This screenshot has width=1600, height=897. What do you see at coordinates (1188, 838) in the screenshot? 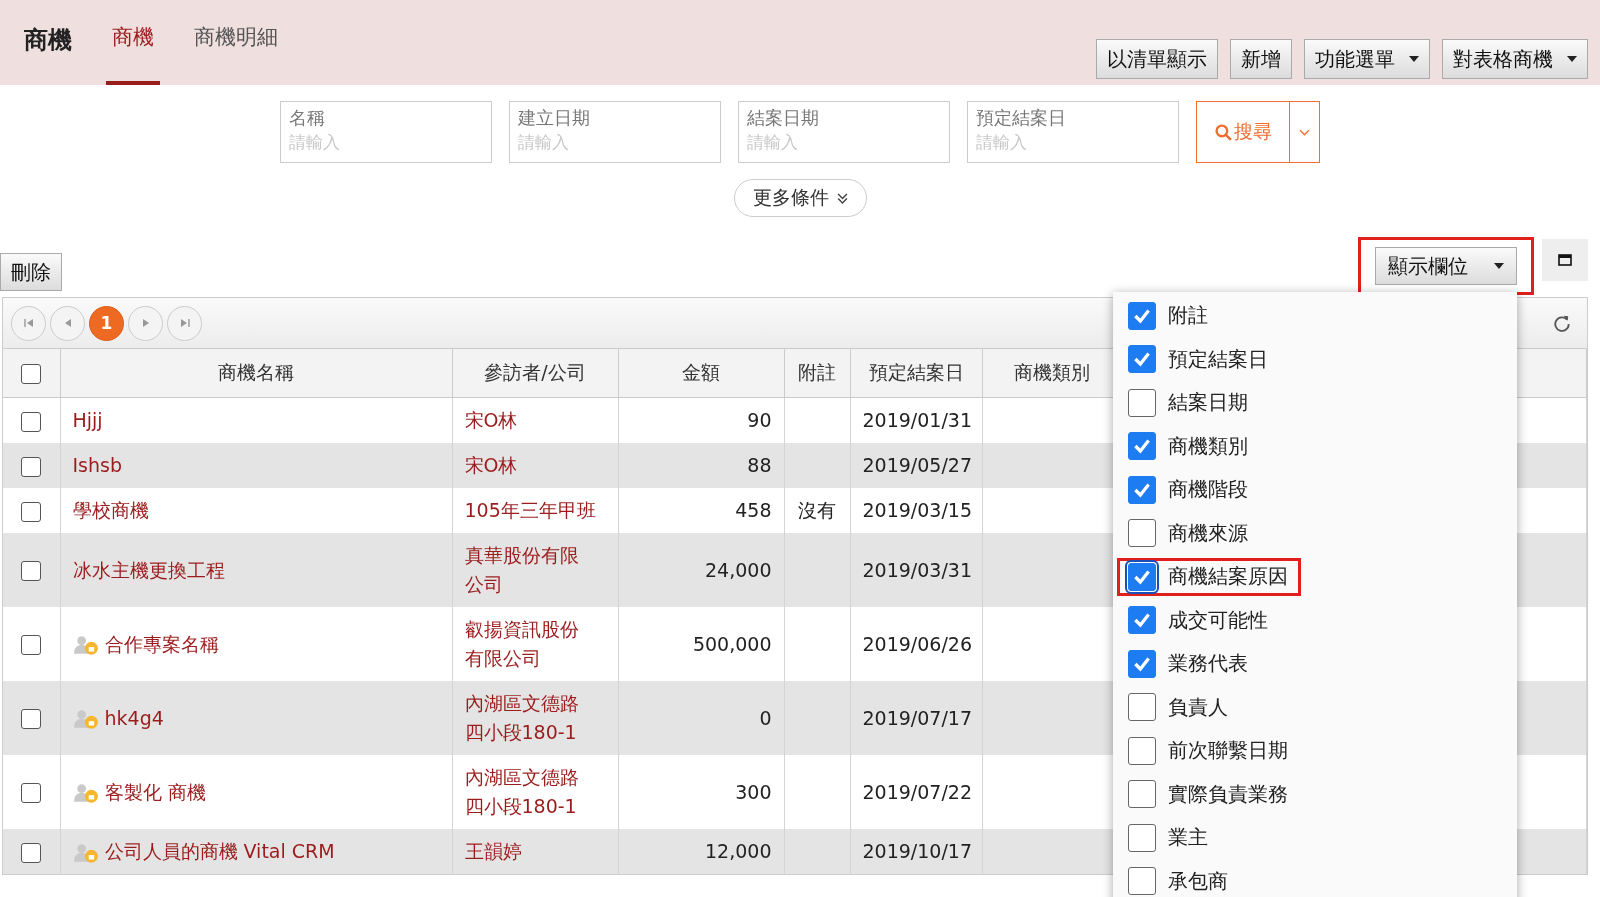
I see `column-option-label: 業主` at bounding box center [1188, 838].